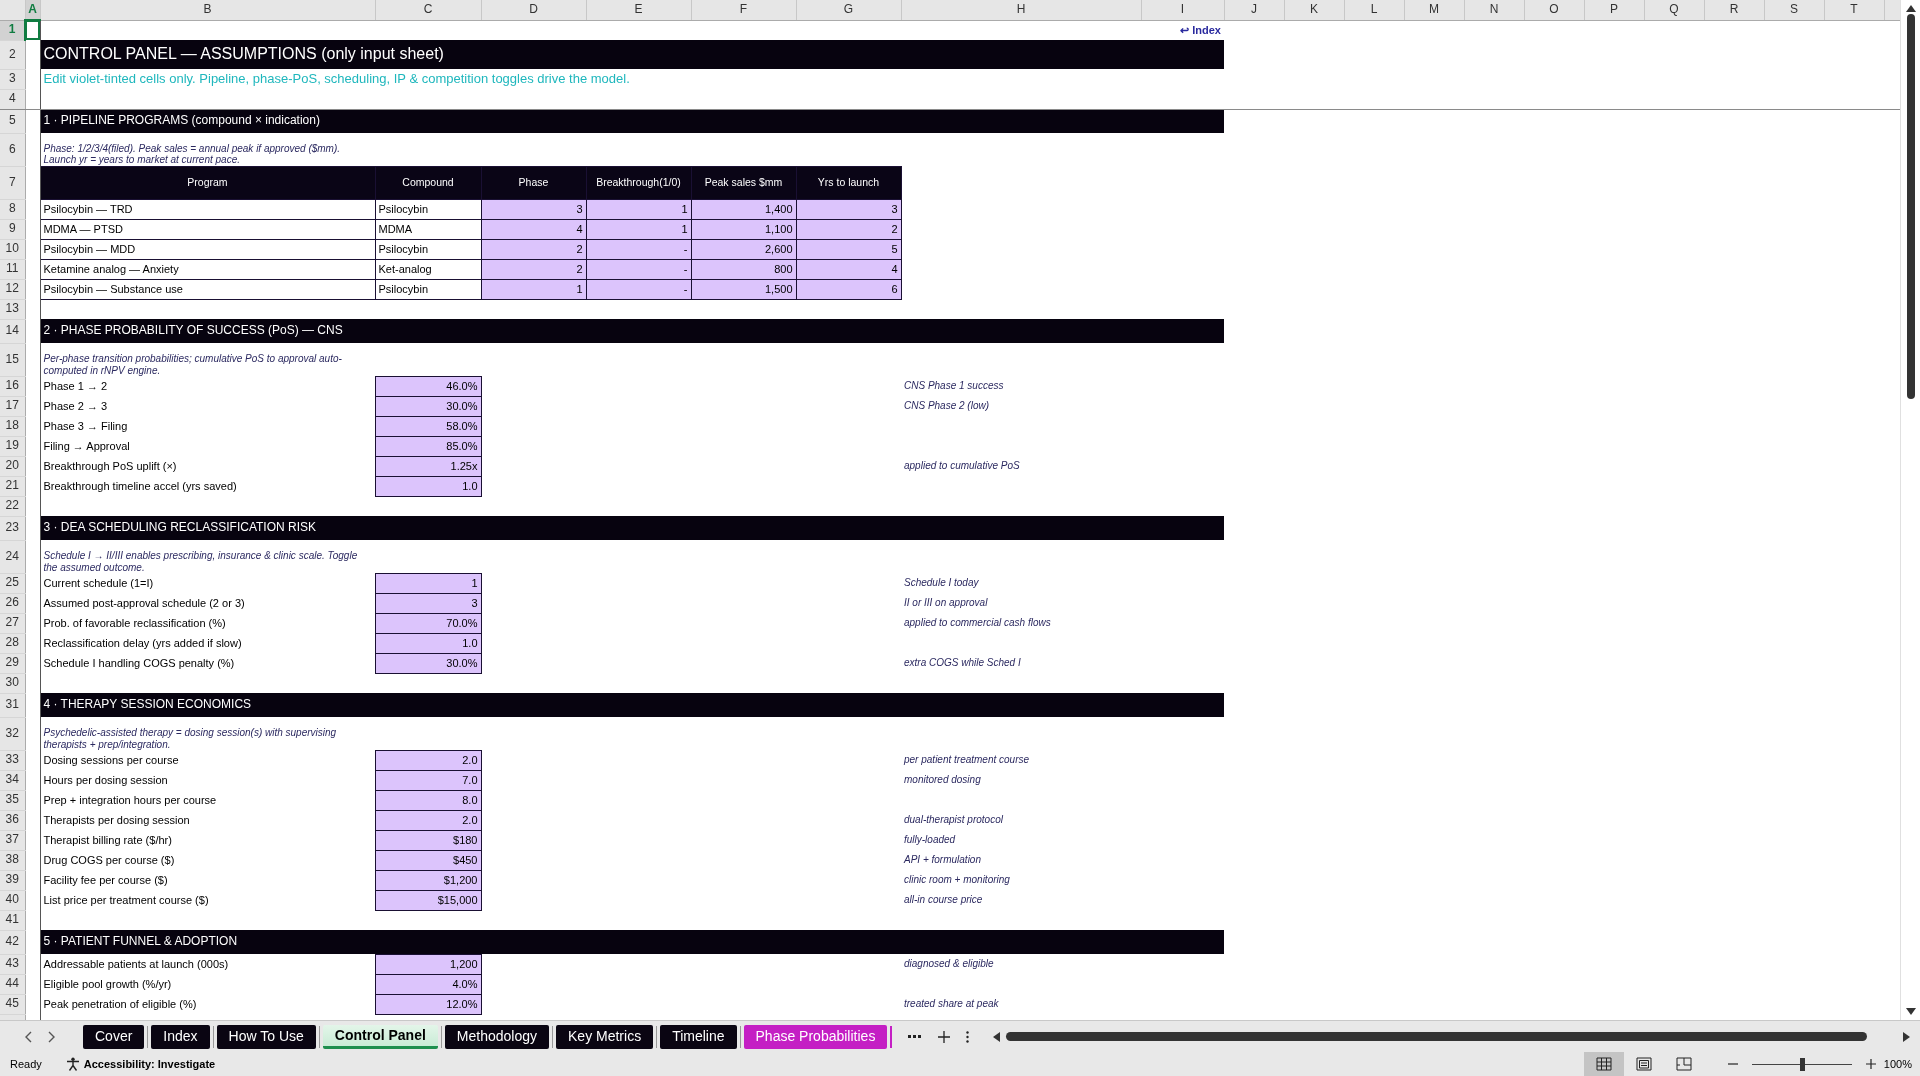  Describe the element at coordinates (12, 386) in the screenshot. I see `row-header: 16` at that location.